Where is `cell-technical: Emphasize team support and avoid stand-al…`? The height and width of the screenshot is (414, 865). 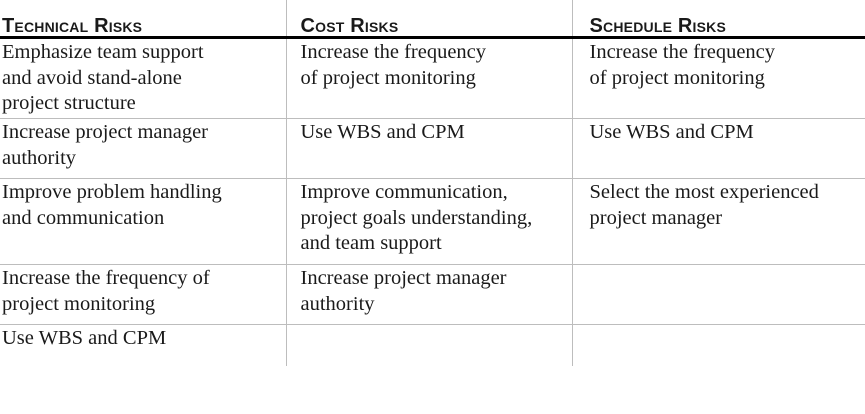
cell-technical: Emphasize team support and avoid stand-al… is located at coordinates (143, 78).